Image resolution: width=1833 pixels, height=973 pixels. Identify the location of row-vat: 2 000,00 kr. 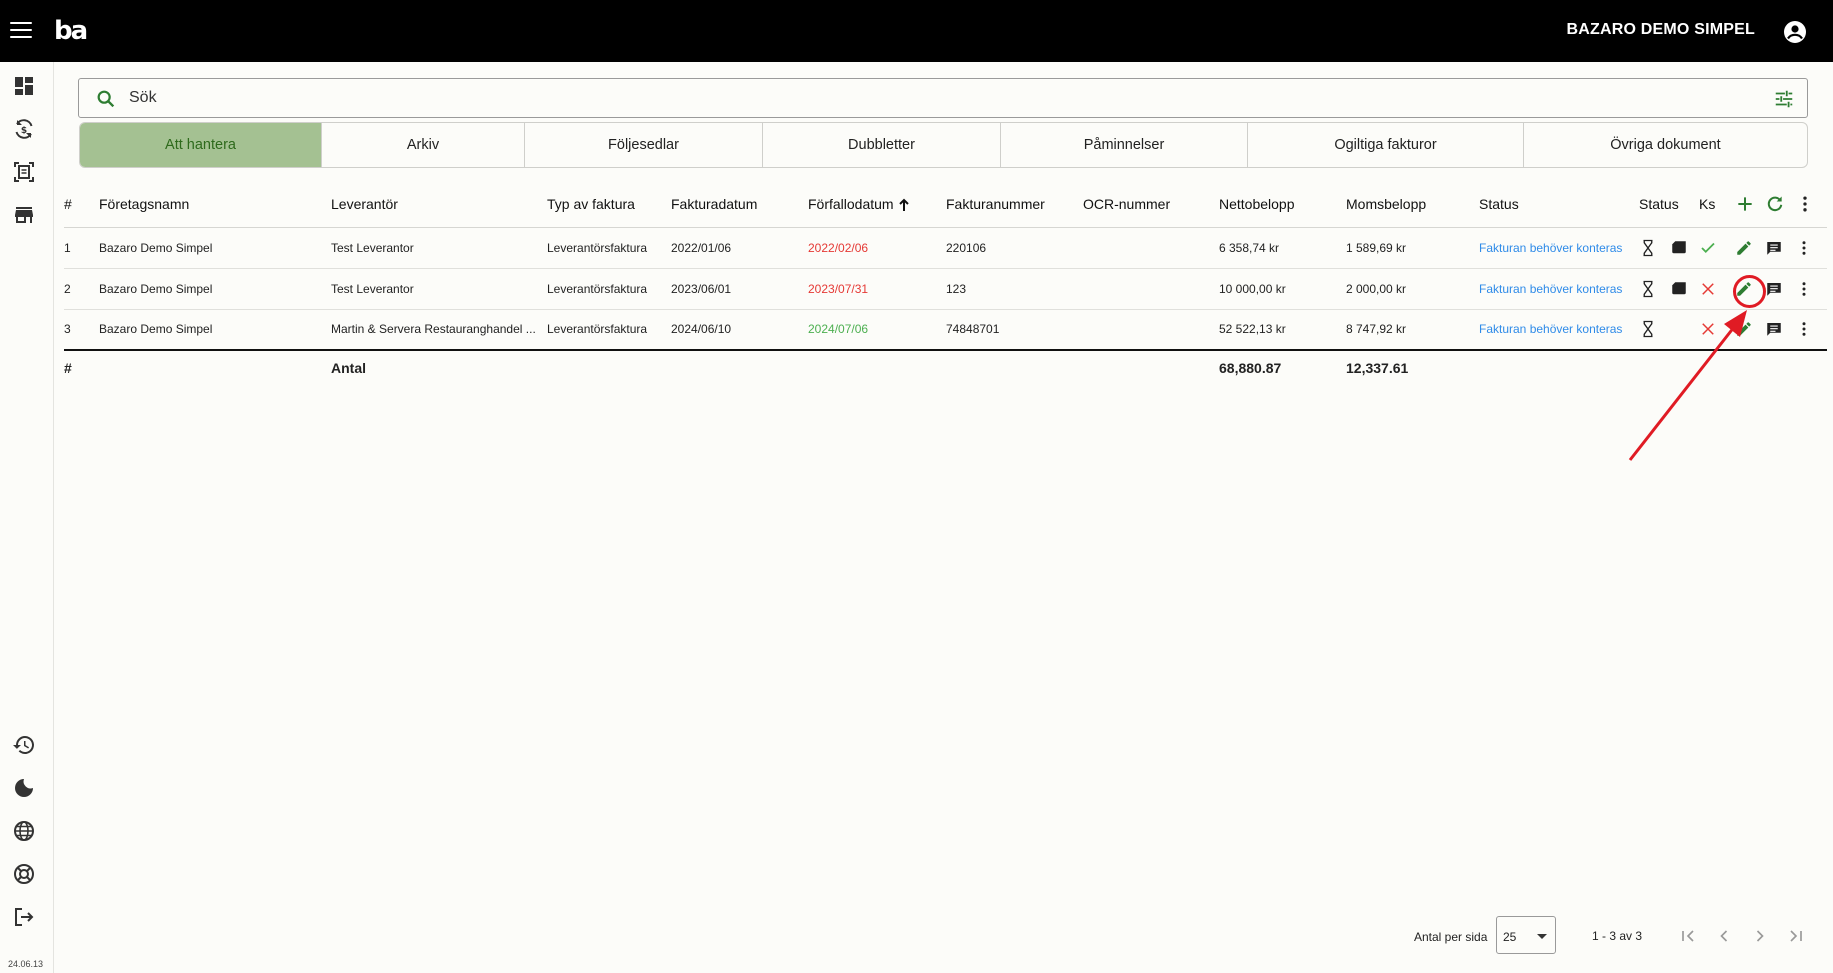
(1412, 289).